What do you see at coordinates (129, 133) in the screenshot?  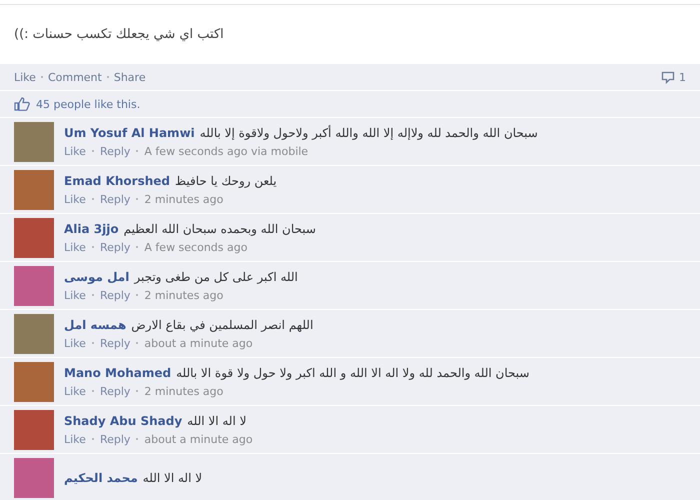 I see `commenter-name: Um Yosuf Al Hamwi` at bounding box center [129, 133].